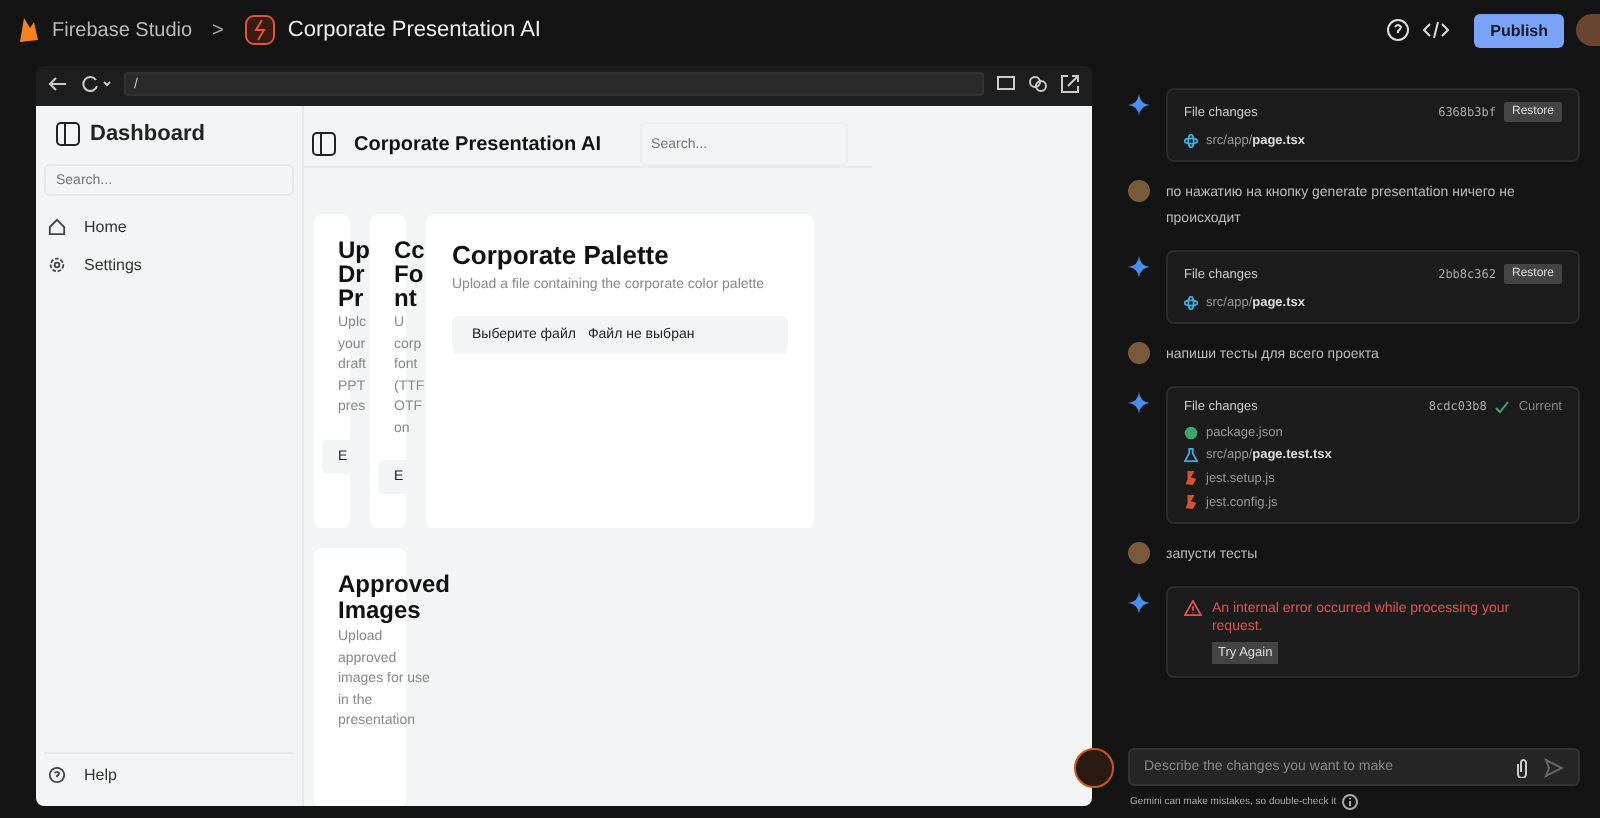 The image size is (1600, 818). Describe the element at coordinates (1436, 30) in the screenshot. I see `code-icon` at that location.